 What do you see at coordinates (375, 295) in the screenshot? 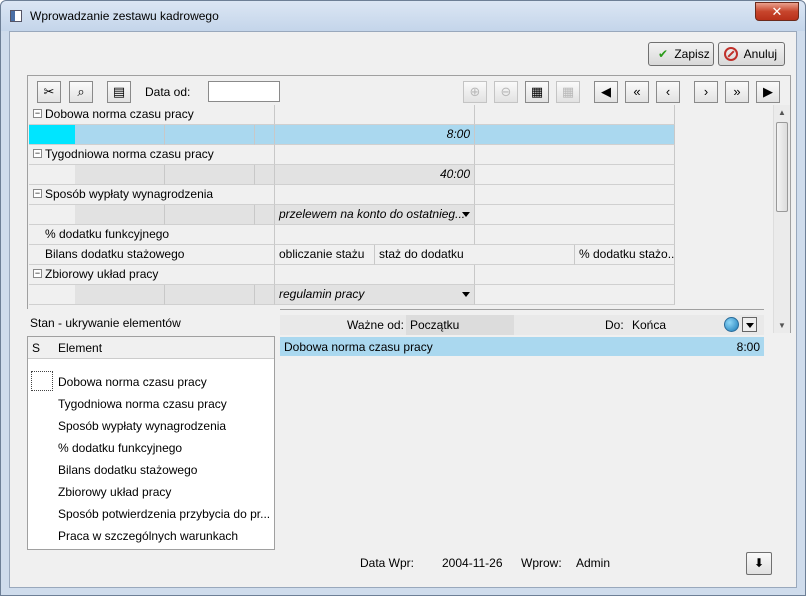
I see `labor-agreement-dropdown: regulamin pracy` at bounding box center [375, 295].